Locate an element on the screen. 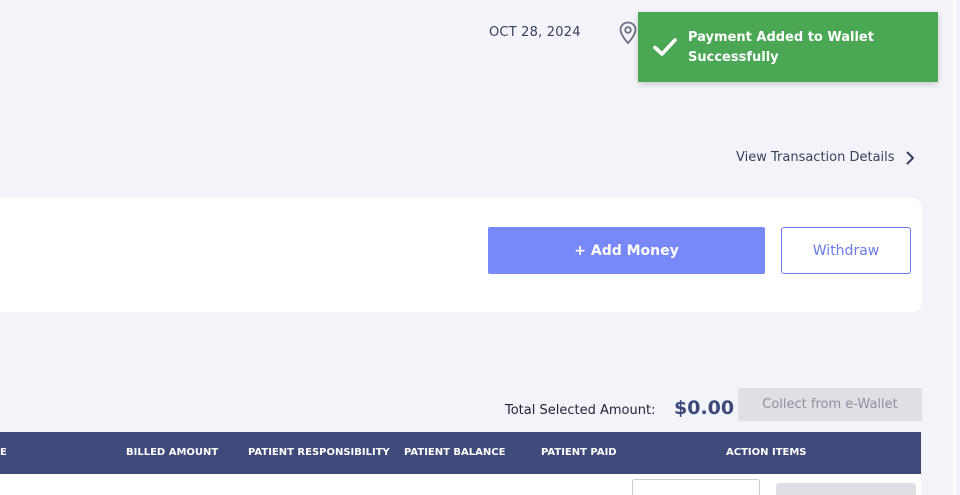  column-header-billed-amount: BILLED AMOUNT is located at coordinates (172, 452).